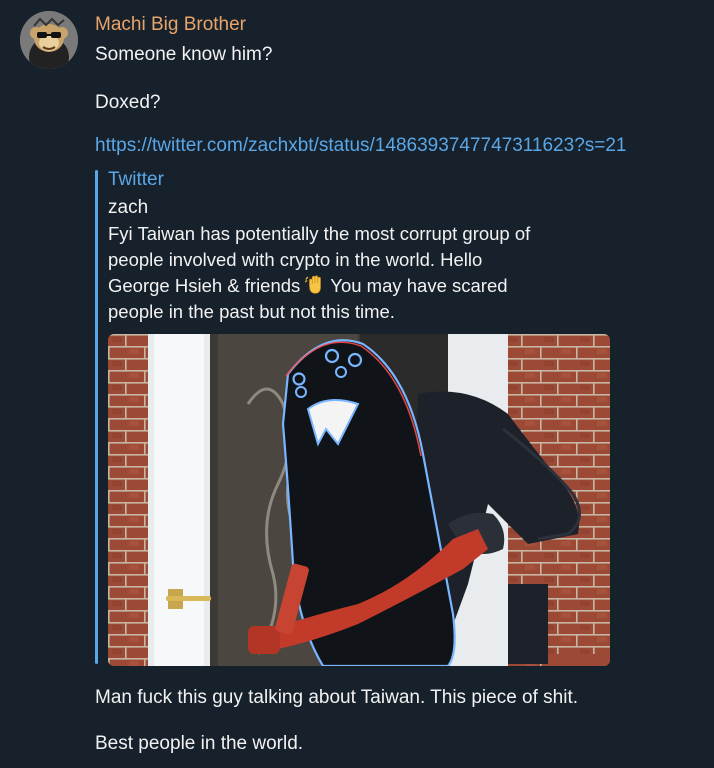  What do you see at coordinates (184, 54) in the screenshot?
I see `message-text: Someone know him?` at bounding box center [184, 54].